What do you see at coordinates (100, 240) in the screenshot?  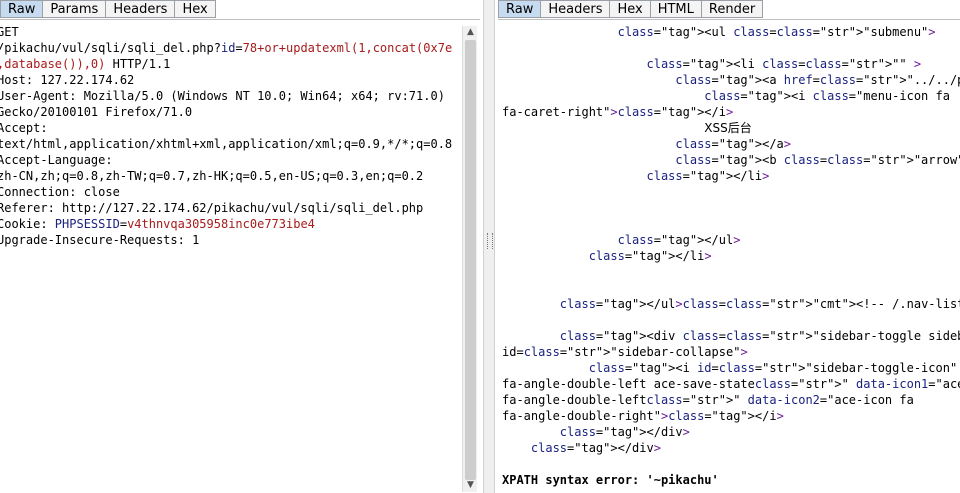 I see `request-line: Upgrade-Insecure-Requests: 1` at bounding box center [100, 240].